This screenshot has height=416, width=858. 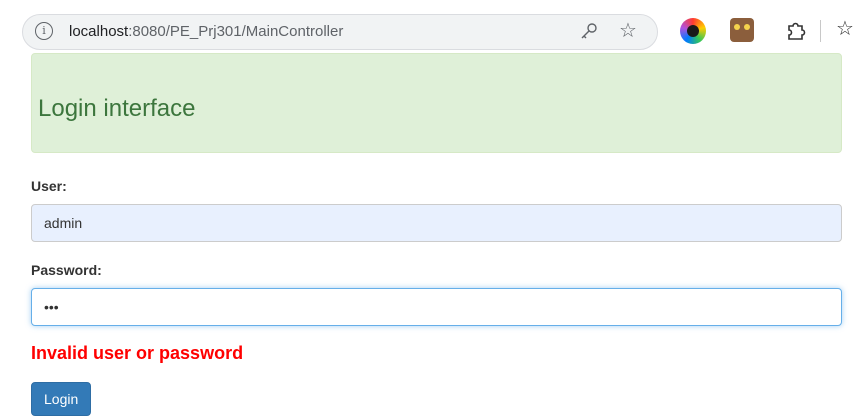 What do you see at coordinates (628, 31) in the screenshot?
I see `star-icon: ☆` at bounding box center [628, 31].